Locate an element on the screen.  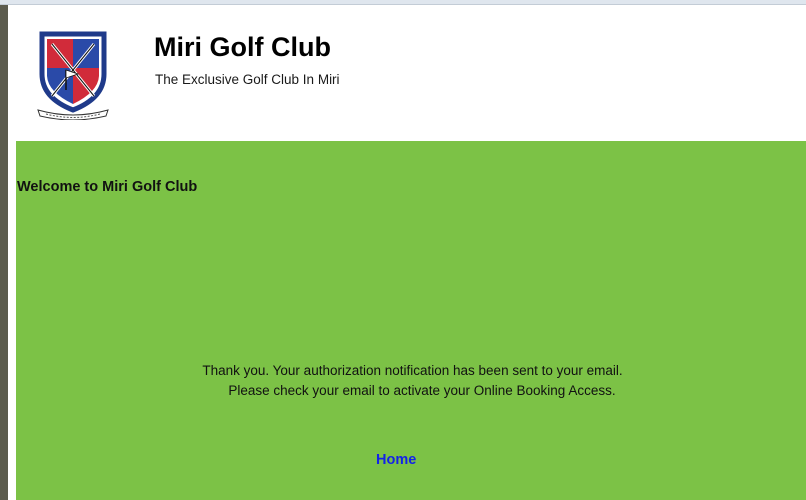
site-title: Miri Golf Club is located at coordinates (242, 47).